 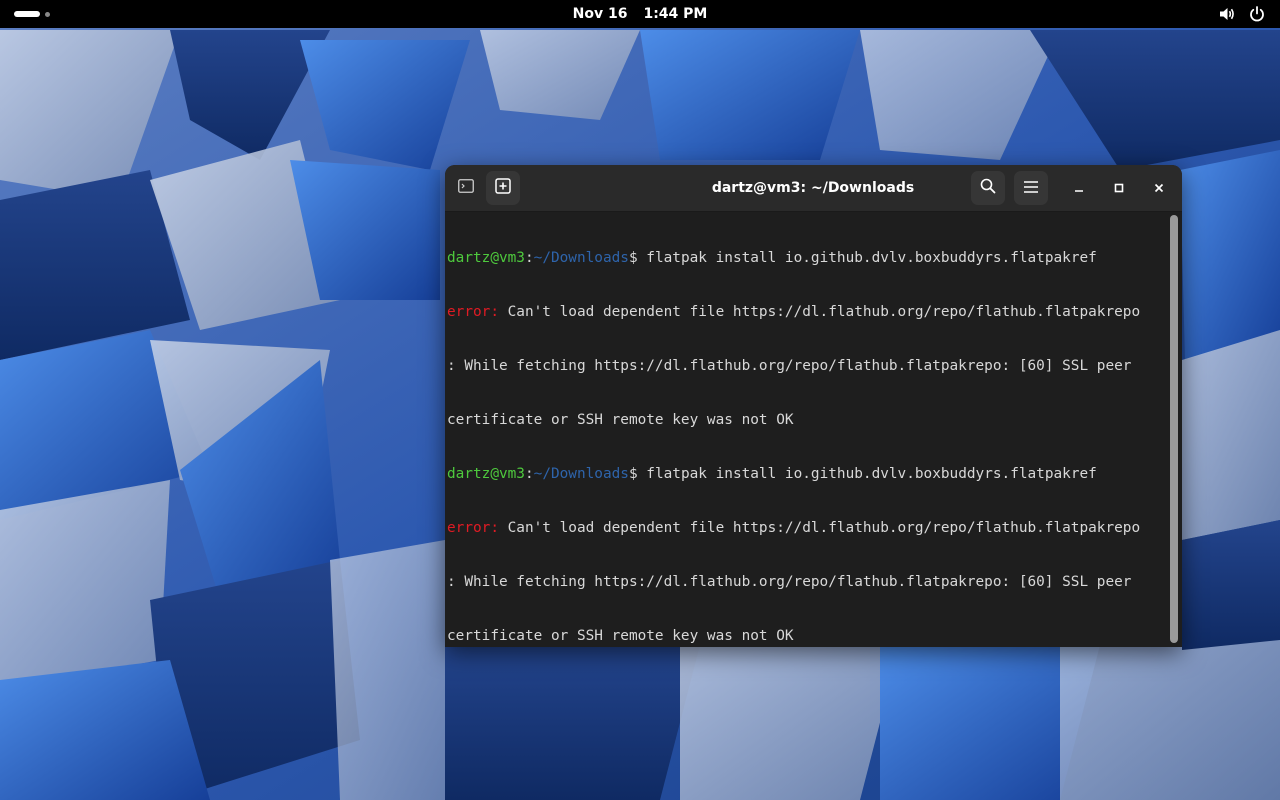 I want to click on workspace-indicator-inactive, so click(x=47, y=14).